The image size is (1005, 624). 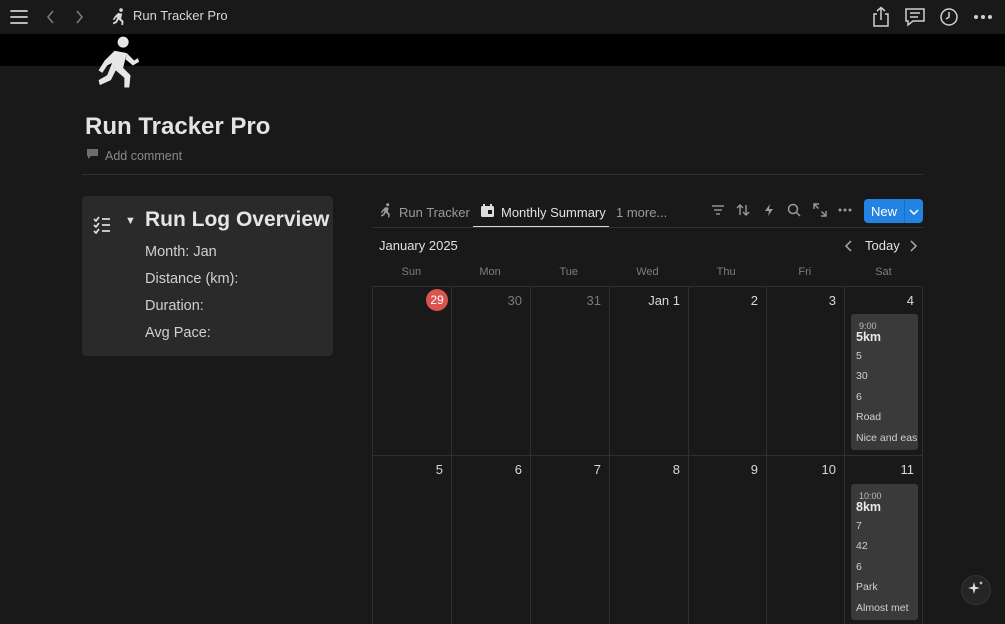 What do you see at coordinates (418, 245) in the screenshot?
I see `month-label: January 2025` at bounding box center [418, 245].